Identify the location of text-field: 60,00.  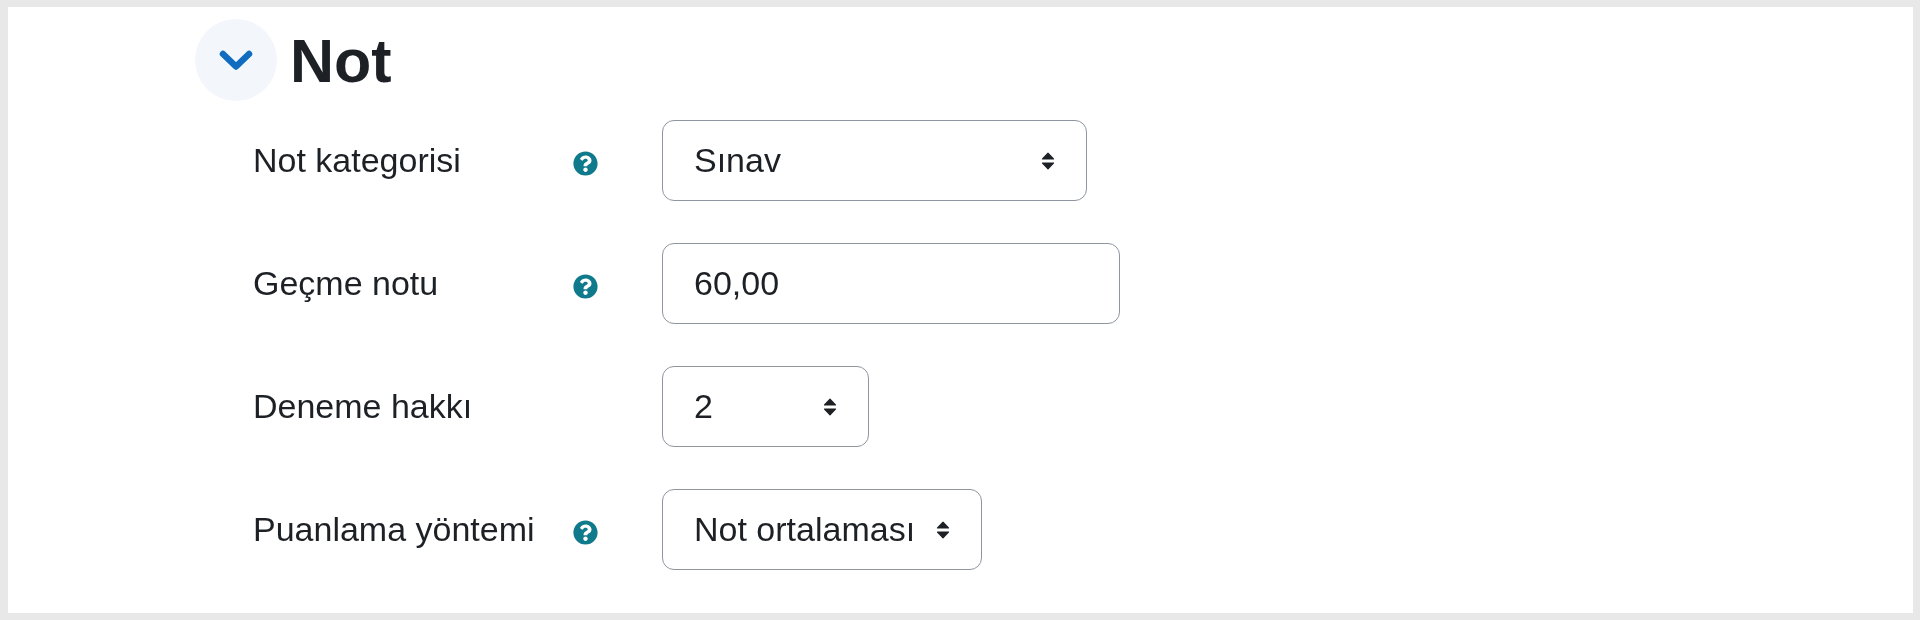
(891, 283).